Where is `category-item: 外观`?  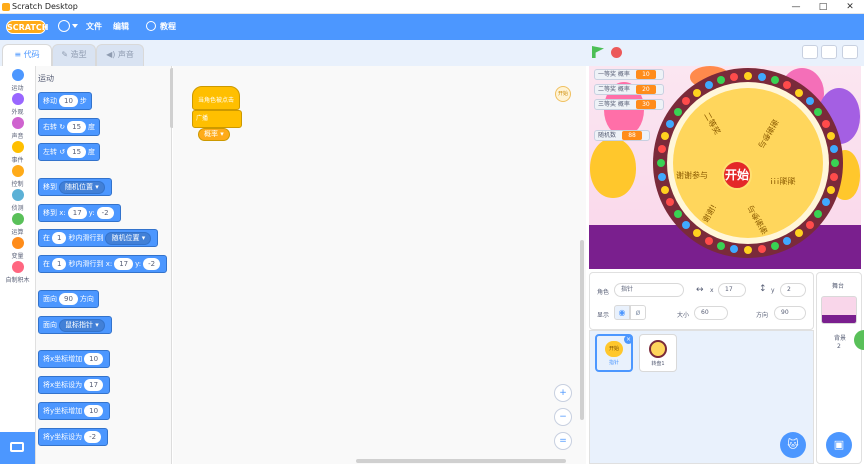
category-item: 外观 is located at coordinates (17, 104).